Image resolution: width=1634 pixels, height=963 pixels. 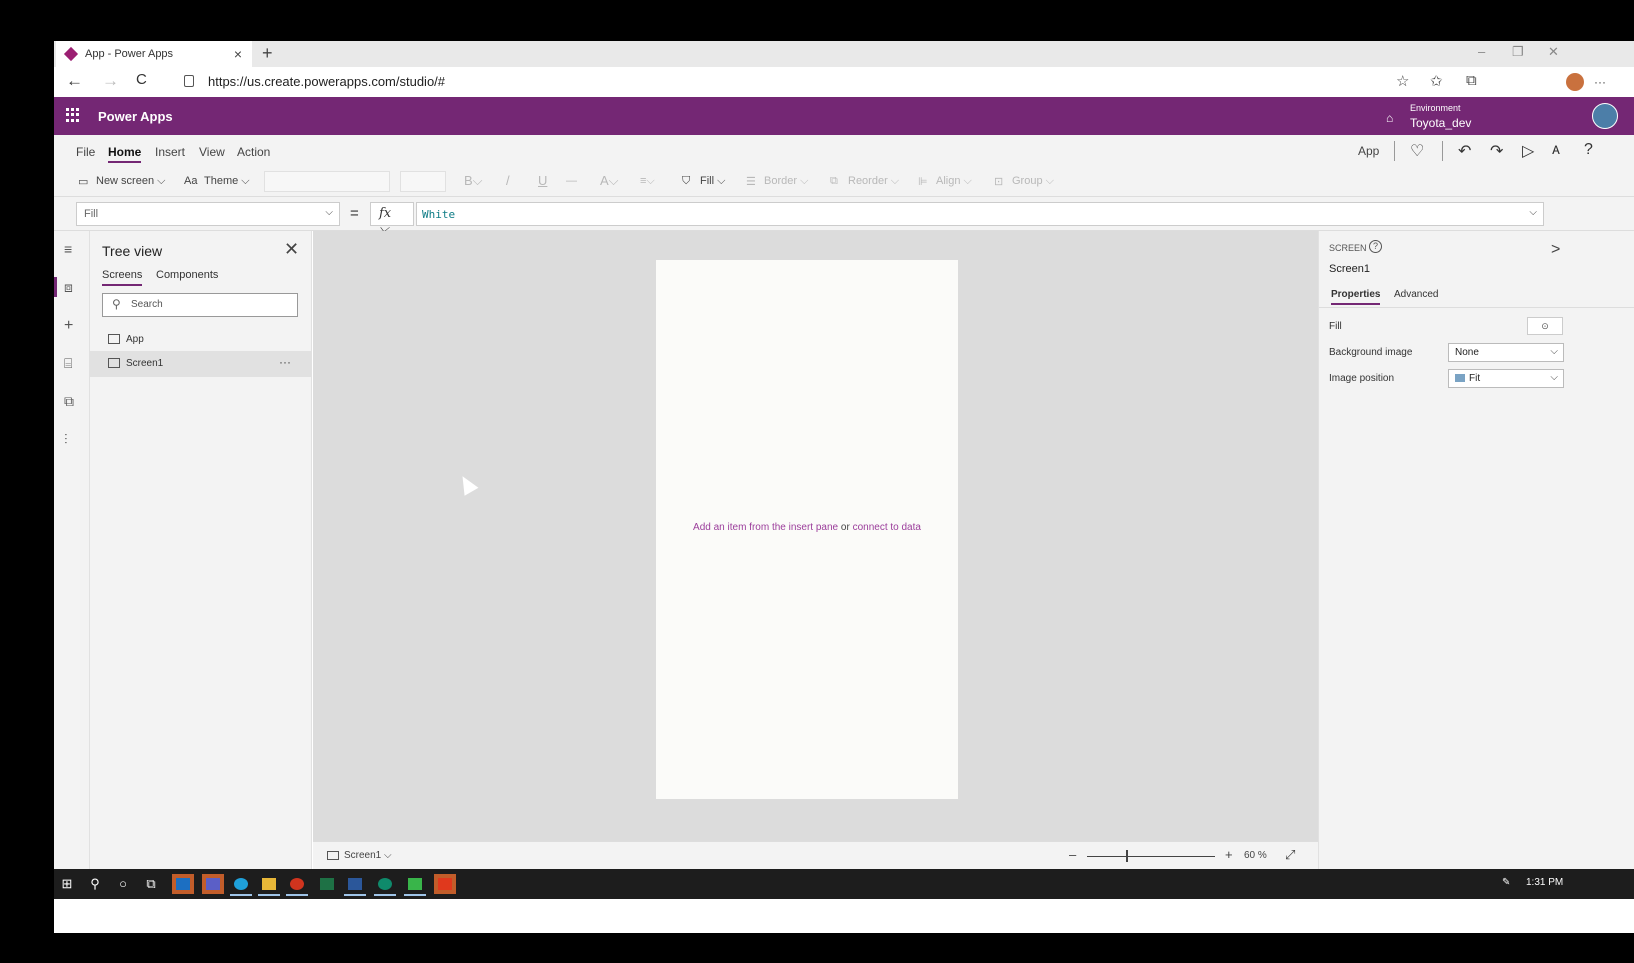 What do you see at coordinates (1464, 151) in the screenshot?
I see `undo-icon: ↶` at bounding box center [1464, 151].